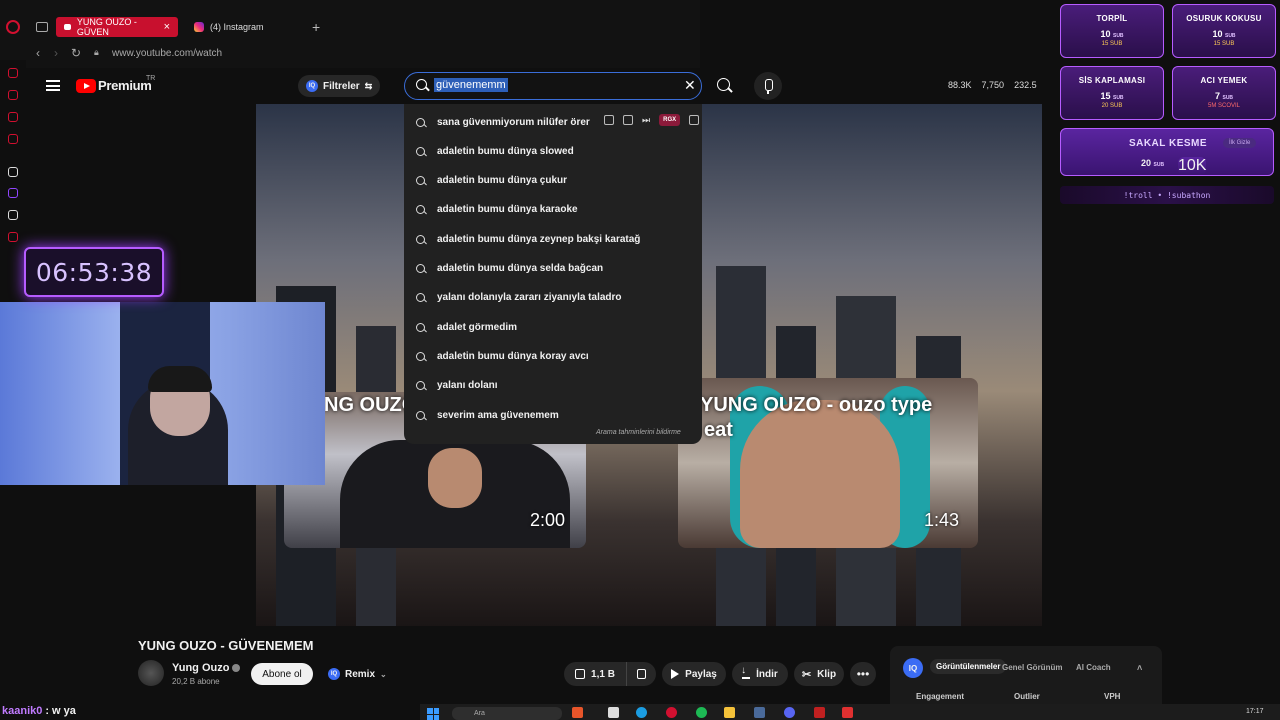  I want to click on stream-commands-bar: !troll • !subathon, so click(1167, 195).